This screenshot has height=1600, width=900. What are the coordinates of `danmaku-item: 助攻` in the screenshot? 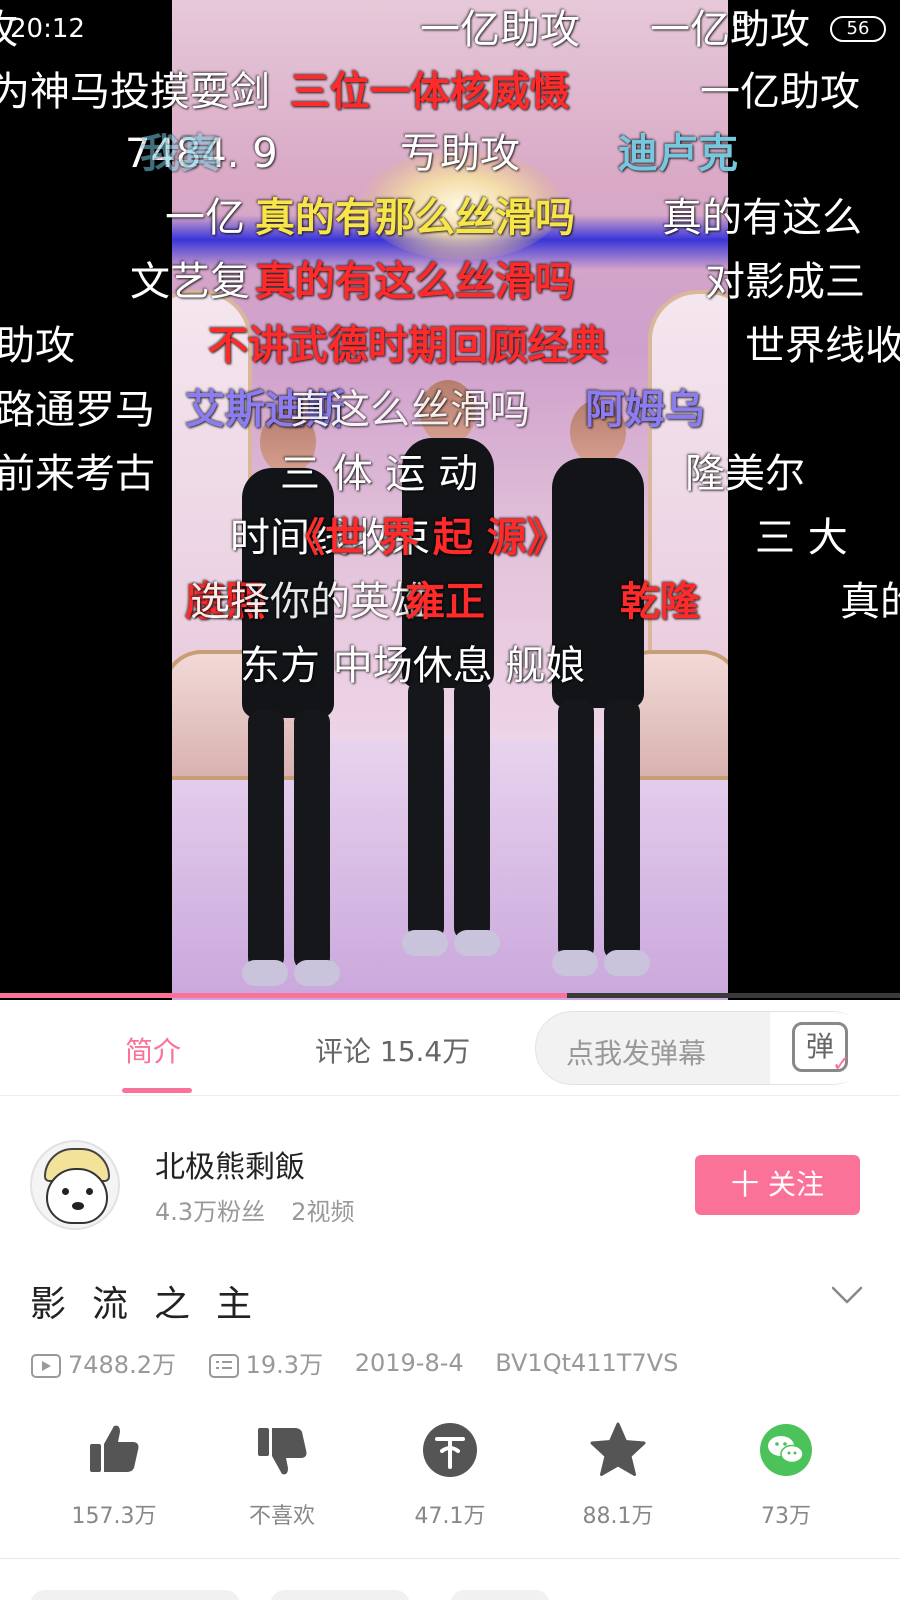 It's located at (37, 346).